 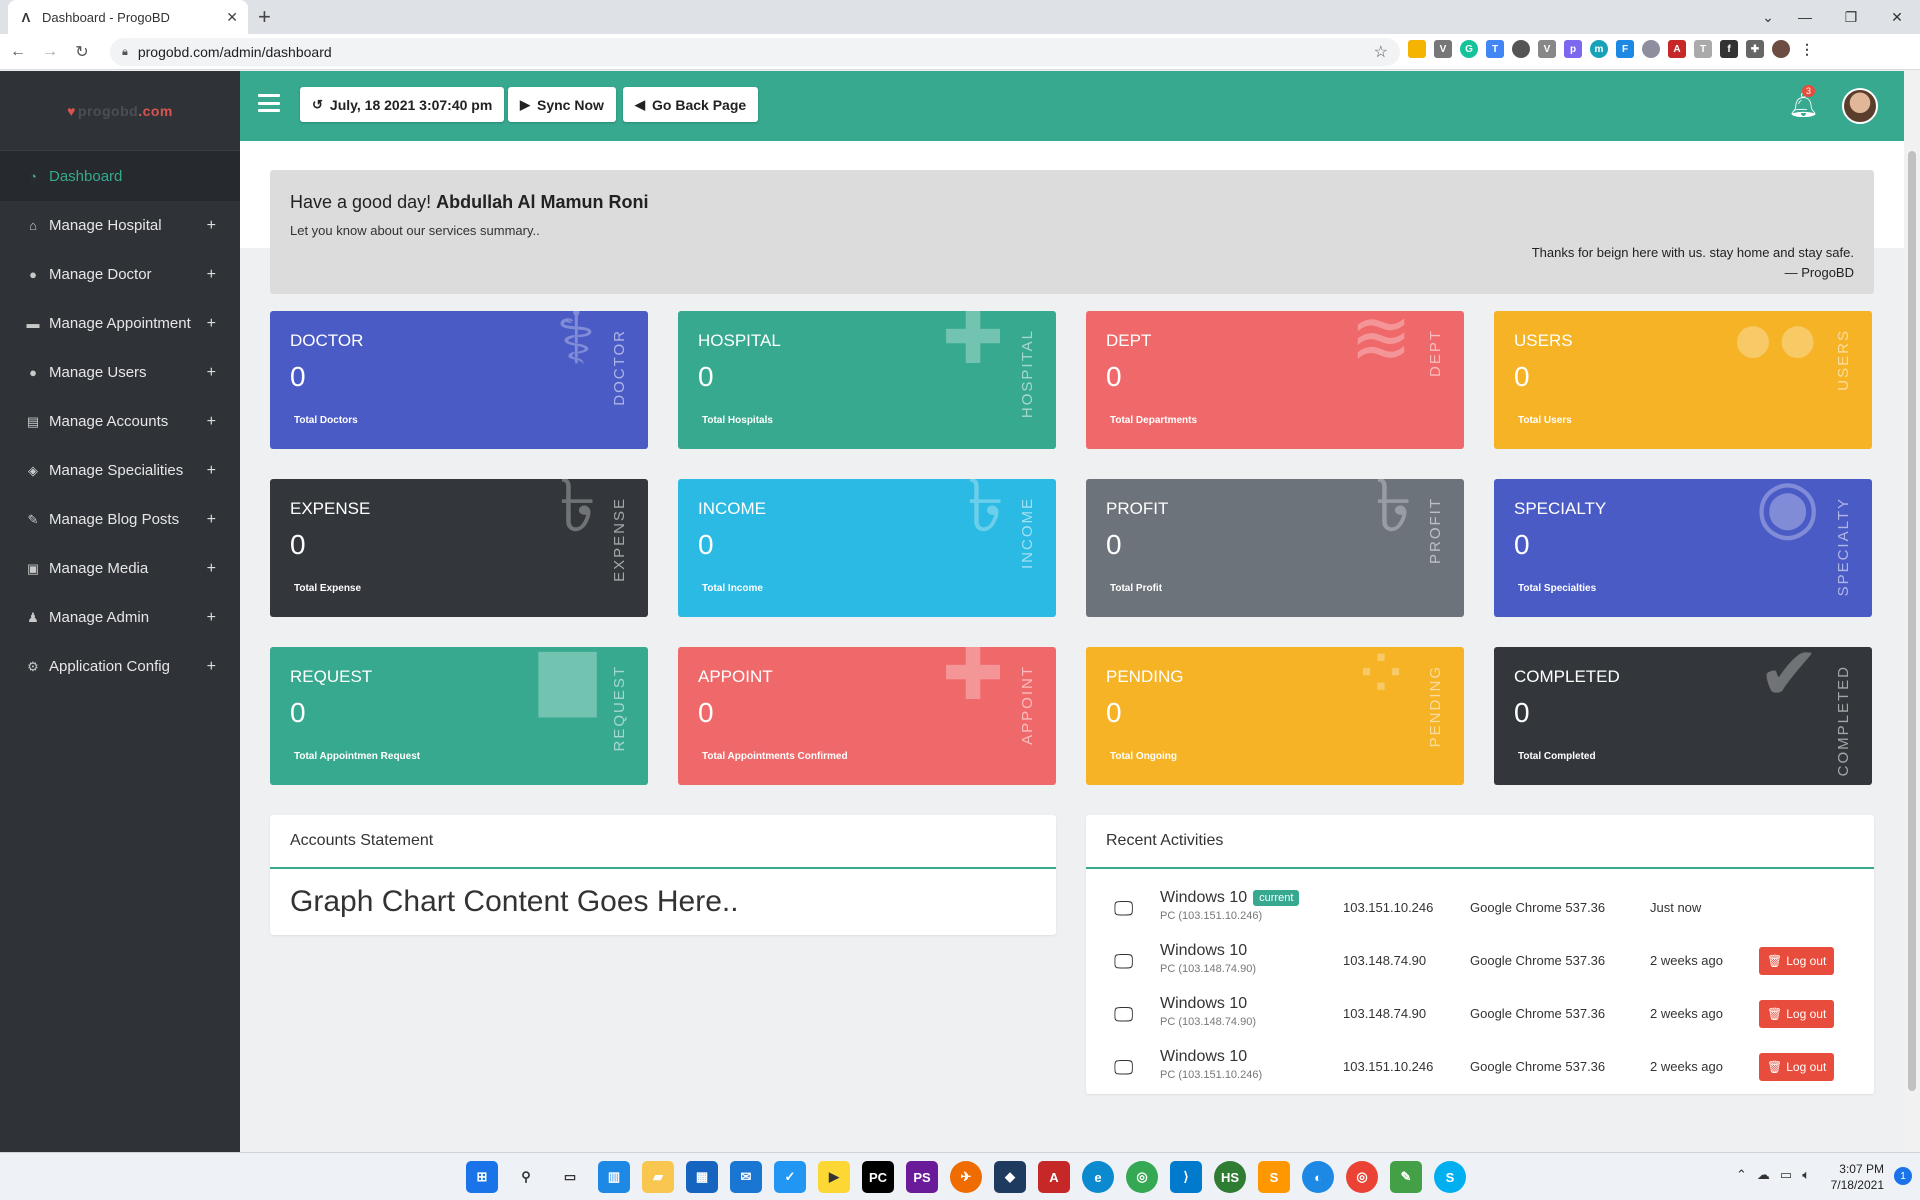 What do you see at coordinates (120, 372) in the screenshot?
I see `sidebar-item-manage-users: ● Manage Users +` at bounding box center [120, 372].